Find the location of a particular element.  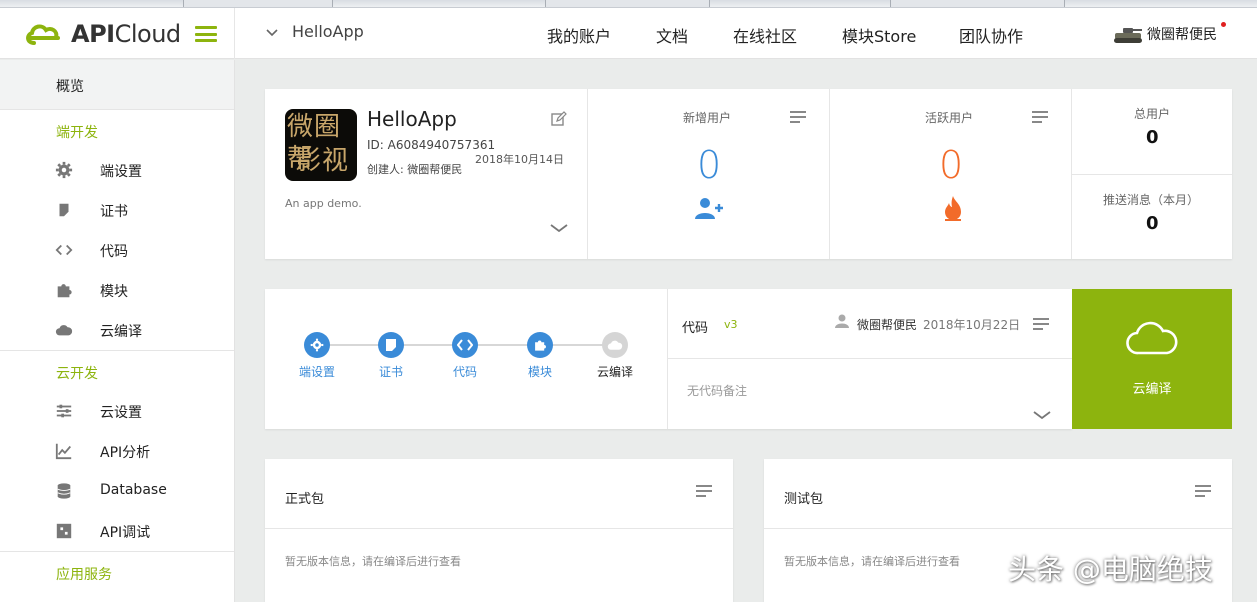

release-package-note: 暂无版本信息，请在编译后进行查看 is located at coordinates (373, 561).